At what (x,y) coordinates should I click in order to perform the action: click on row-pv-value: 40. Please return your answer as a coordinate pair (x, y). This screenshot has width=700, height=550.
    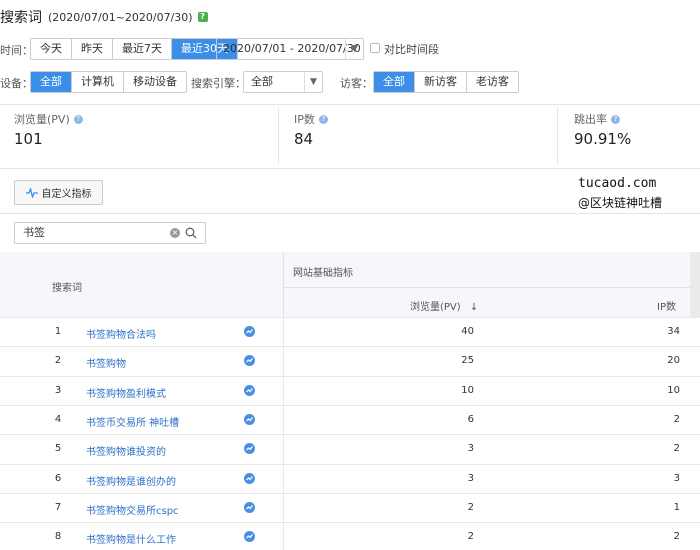
    Looking at the image, I should click on (467, 331).